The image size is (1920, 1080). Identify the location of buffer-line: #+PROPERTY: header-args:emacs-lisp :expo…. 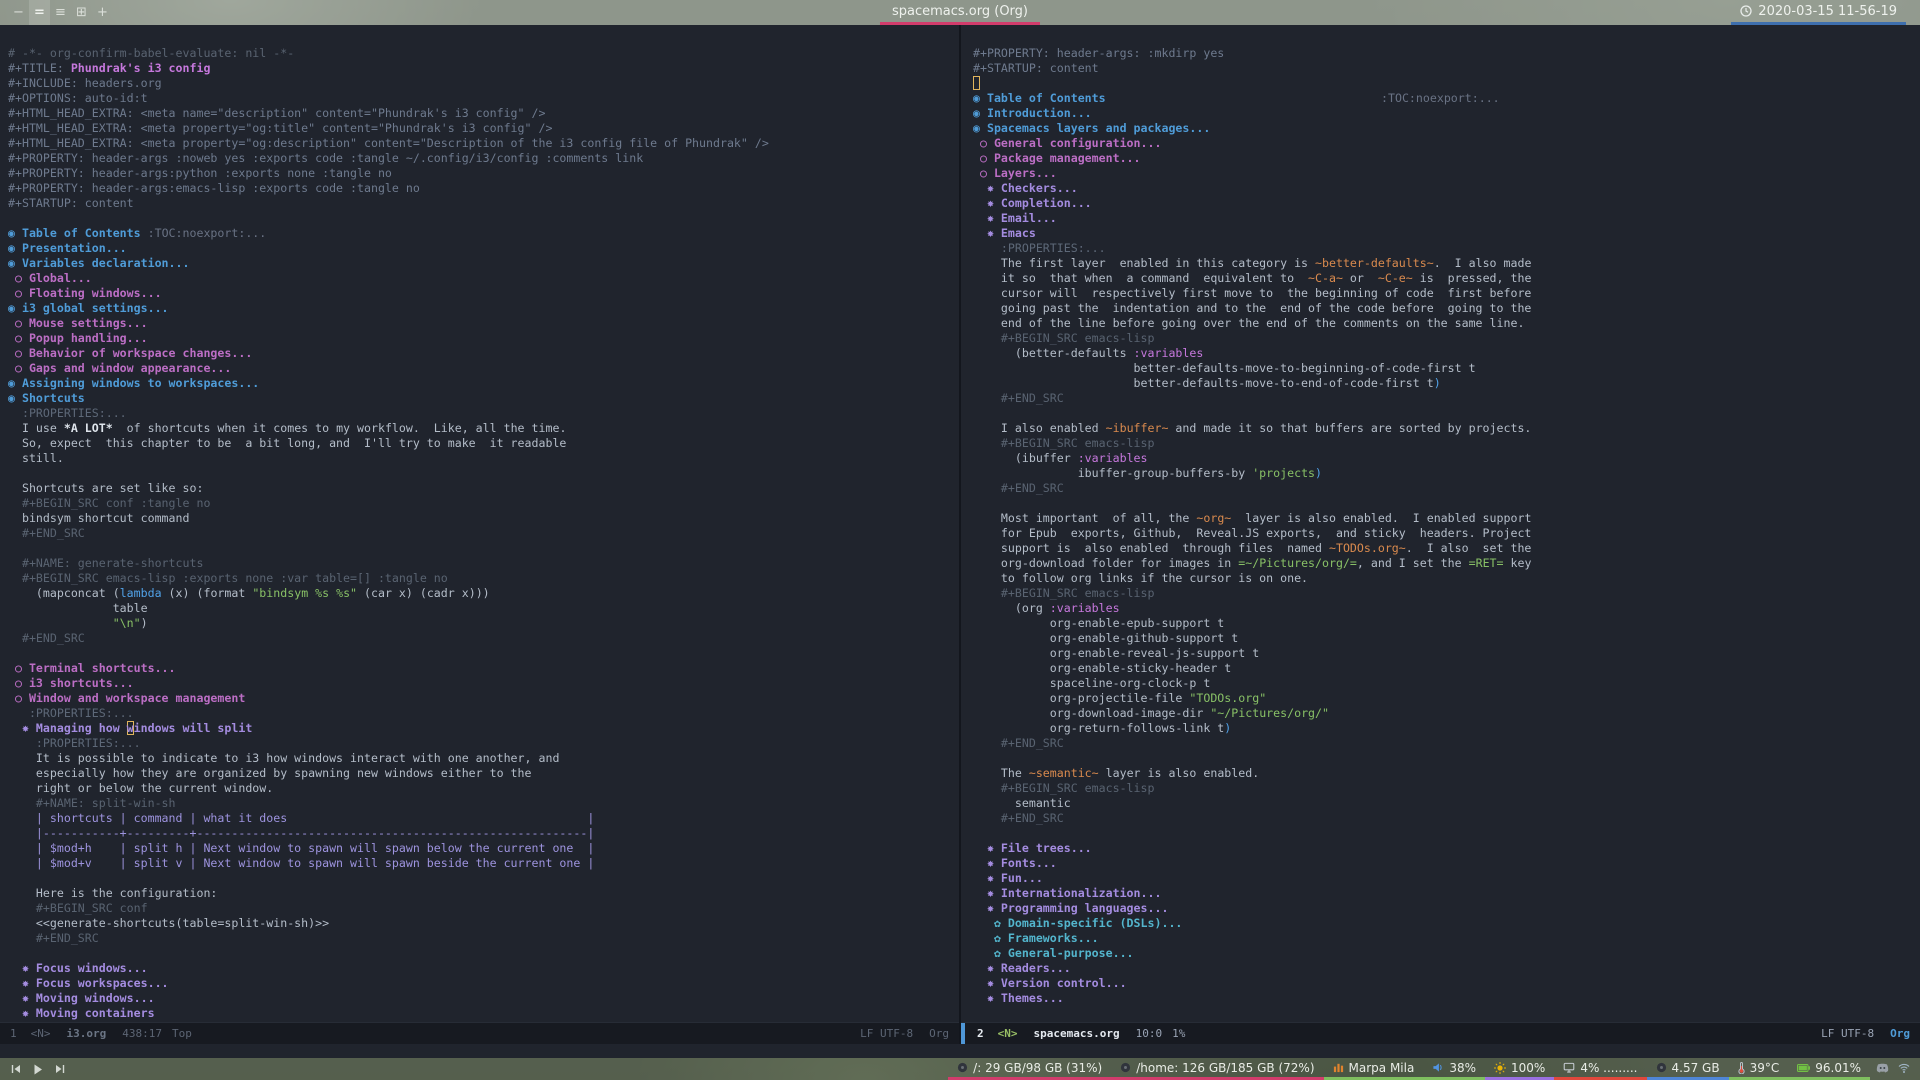
(483, 188).